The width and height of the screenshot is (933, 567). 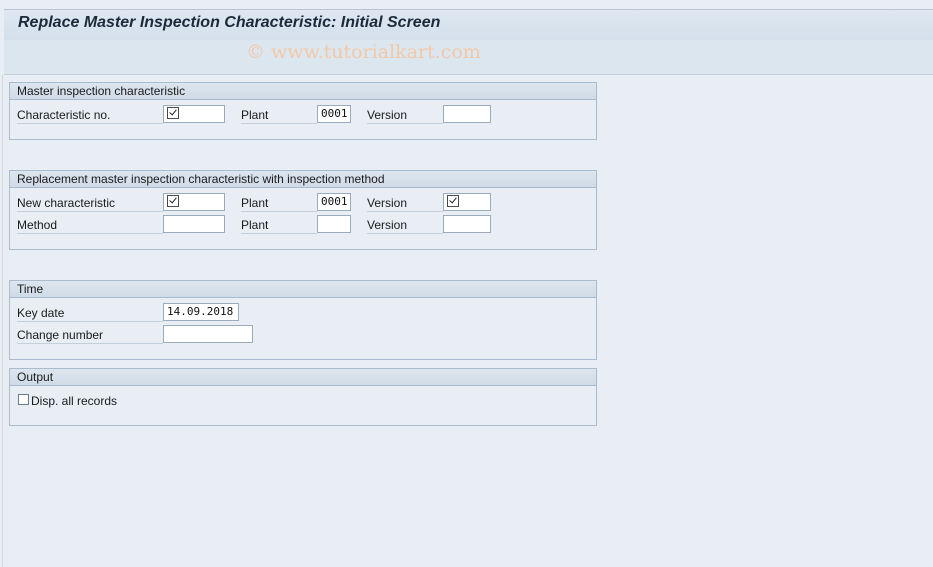 What do you see at coordinates (194, 224) in the screenshot?
I see `method-field` at bounding box center [194, 224].